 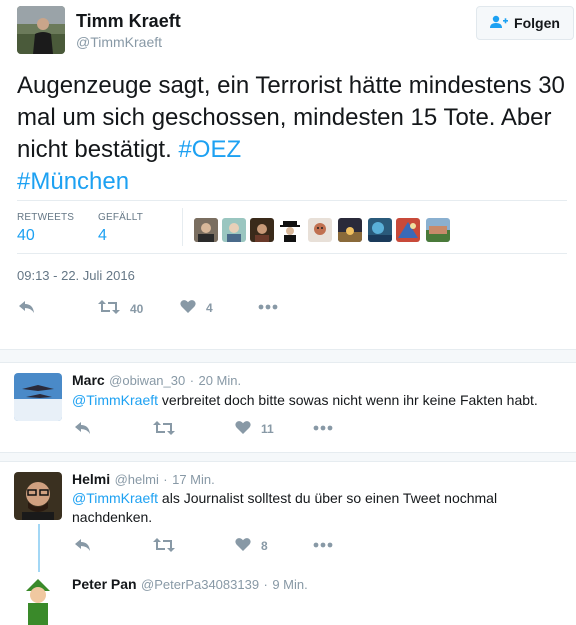 I want to click on hashtag-oez: #OEZ, so click(x=209, y=149).